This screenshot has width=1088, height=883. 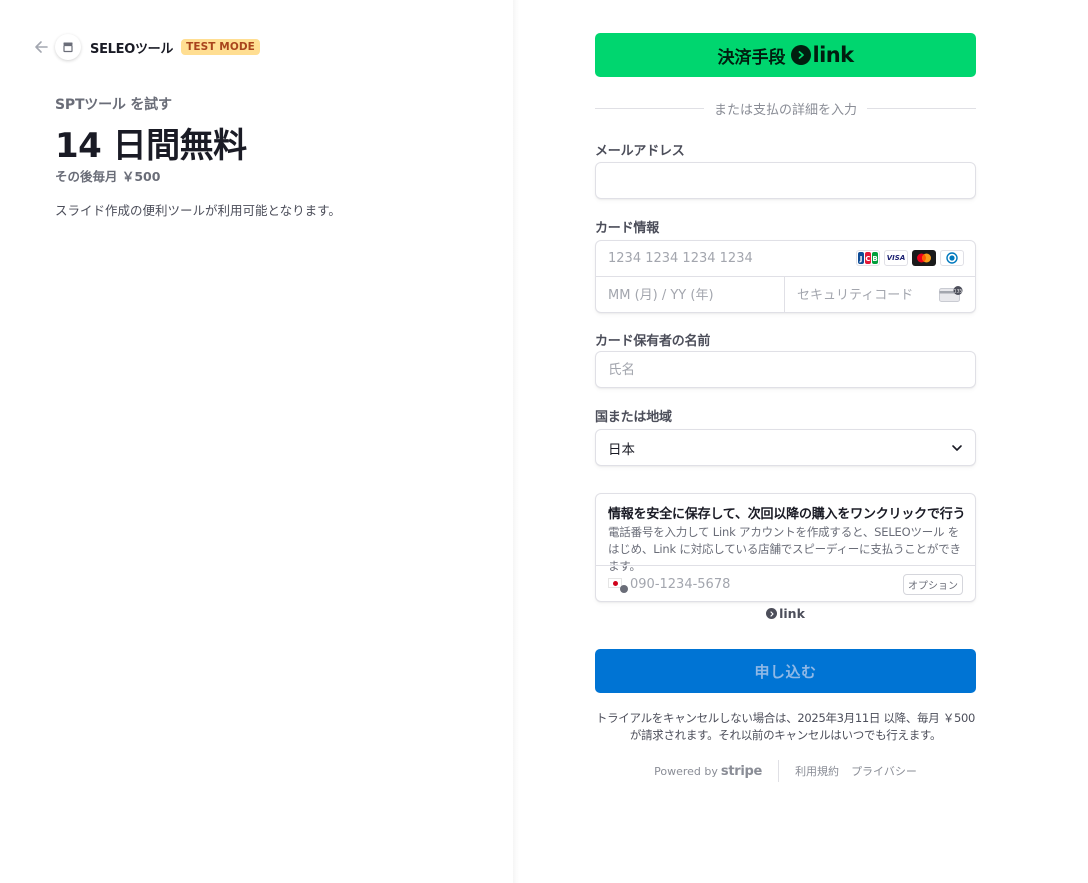 What do you see at coordinates (621, 449) in the screenshot?
I see `country-value: 日本` at bounding box center [621, 449].